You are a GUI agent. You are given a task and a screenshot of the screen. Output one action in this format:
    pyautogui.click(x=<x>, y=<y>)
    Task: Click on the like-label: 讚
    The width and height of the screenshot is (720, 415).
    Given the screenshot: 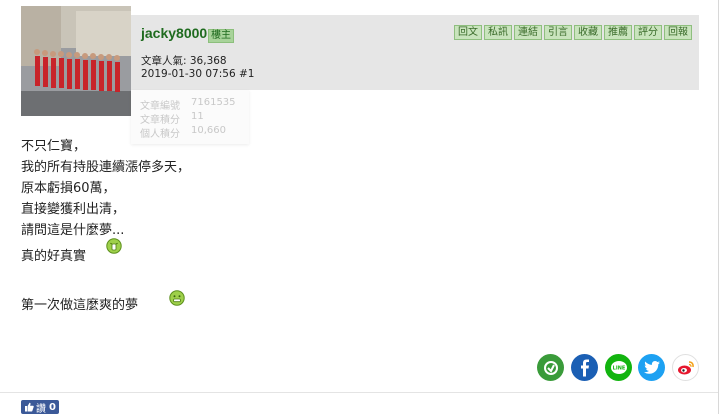 What is the action you would take?
    pyautogui.click(x=41, y=409)
    